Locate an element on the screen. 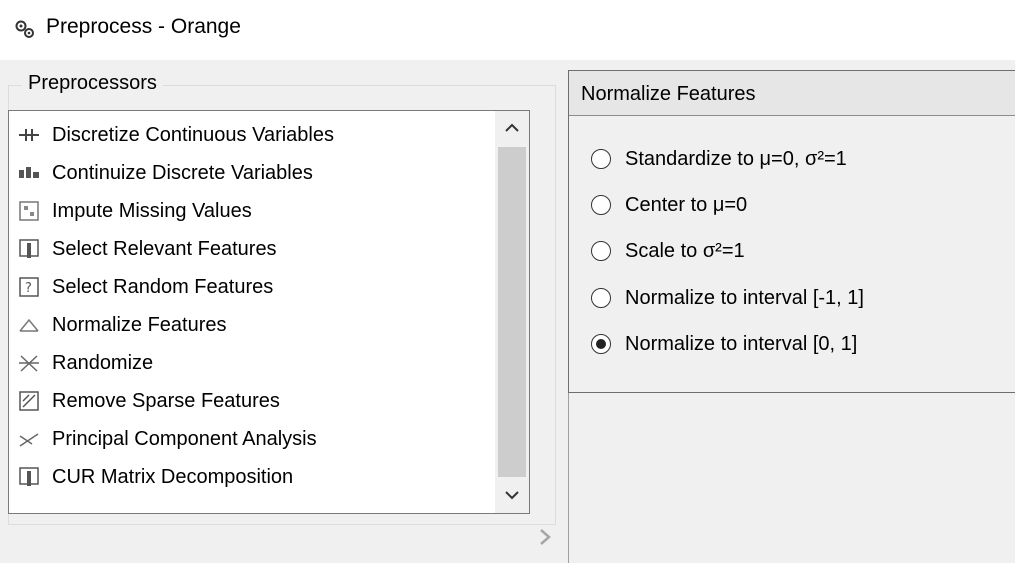 The width and height of the screenshot is (1015, 563). continuize-icon is located at coordinates (29, 172).